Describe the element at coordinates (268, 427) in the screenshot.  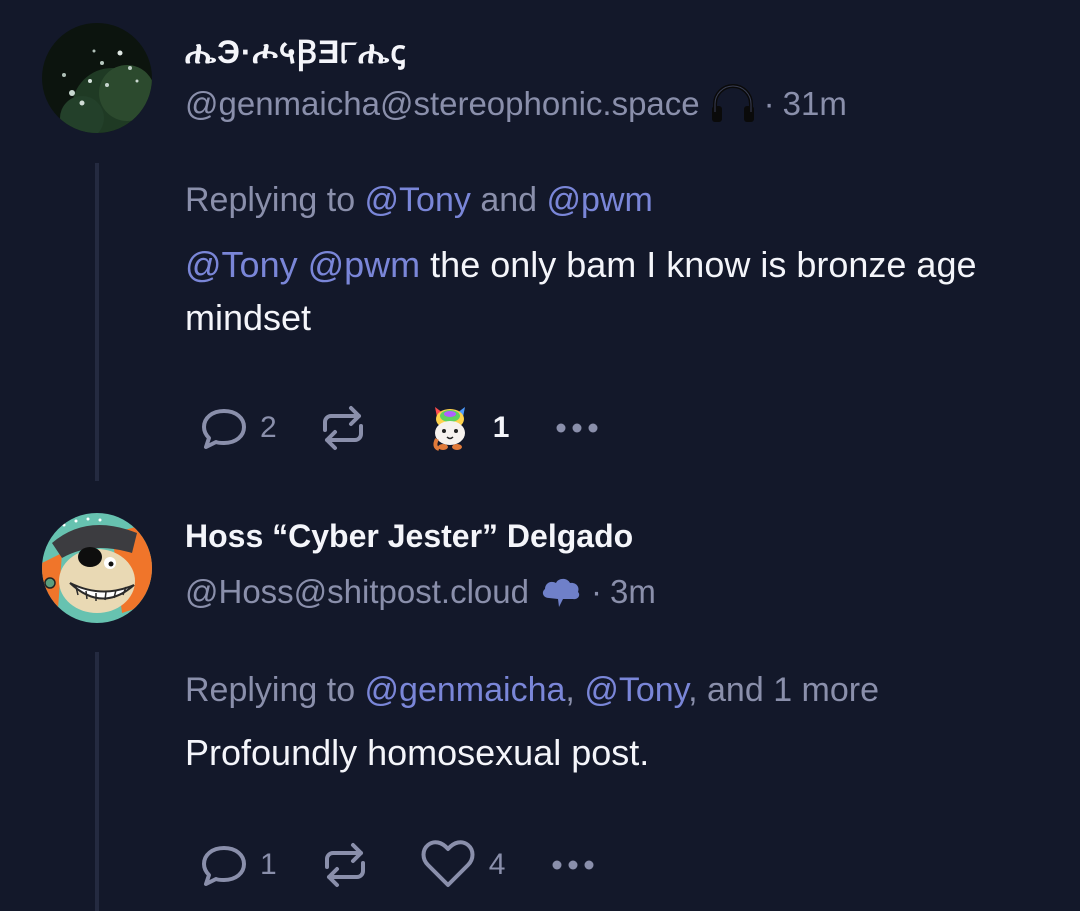
I see `reply-count: 2` at that location.